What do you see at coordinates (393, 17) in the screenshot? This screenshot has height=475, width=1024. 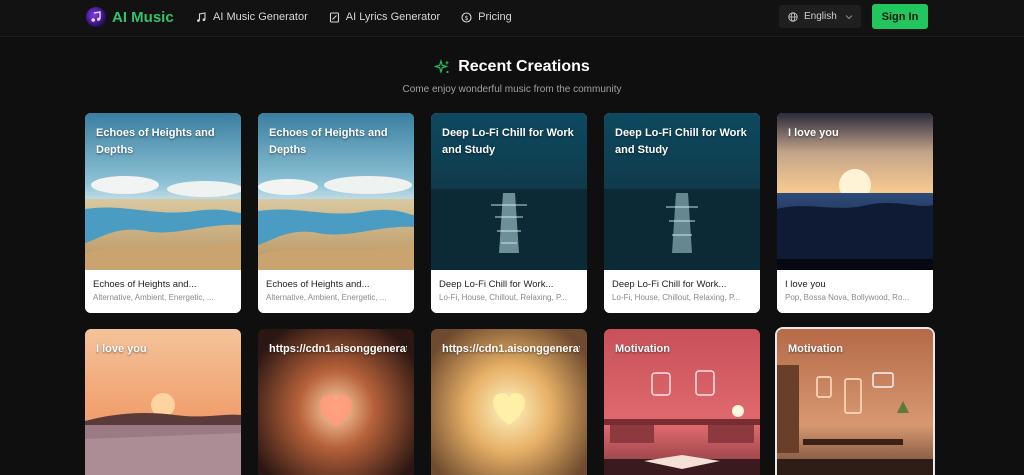 I see `nav-label: AI Lyrics Generator` at bounding box center [393, 17].